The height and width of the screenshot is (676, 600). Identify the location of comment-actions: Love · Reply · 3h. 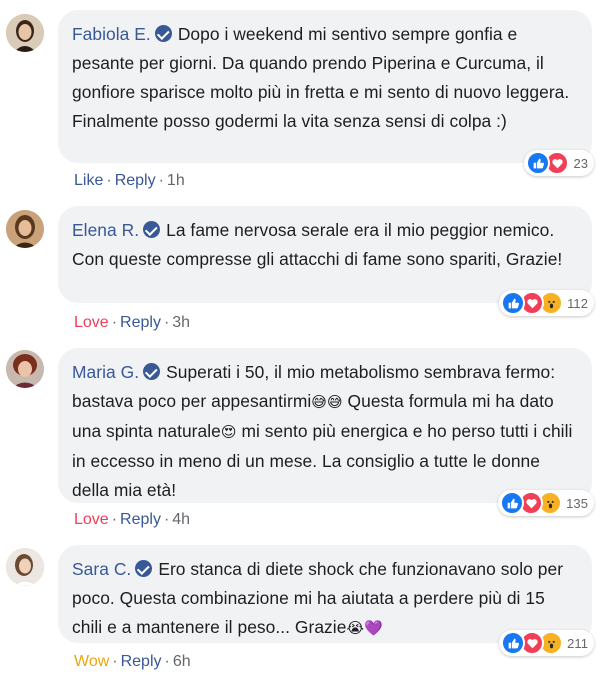
(132, 323).